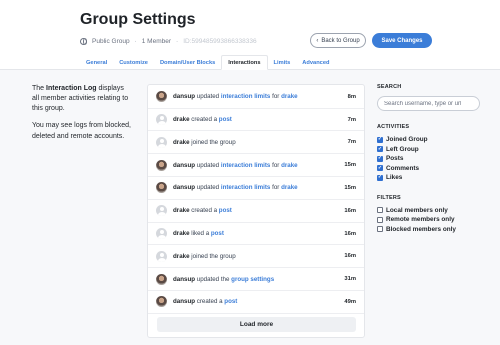 The height and width of the screenshot is (345, 500). Describe the element at coordinates (432, 178) in the screenshot. I see `activity-checkbox: ✓ Likes` at that location.